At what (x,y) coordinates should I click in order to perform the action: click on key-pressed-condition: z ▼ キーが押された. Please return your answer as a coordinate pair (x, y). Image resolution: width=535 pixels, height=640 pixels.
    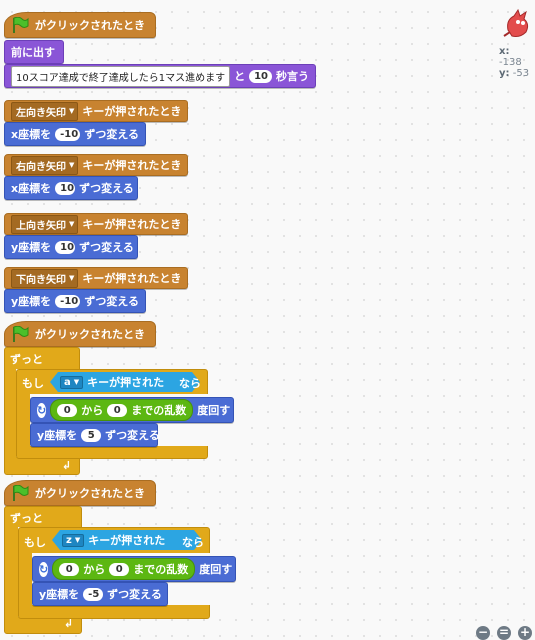
    Looking at the image, I should click on (127, 540).